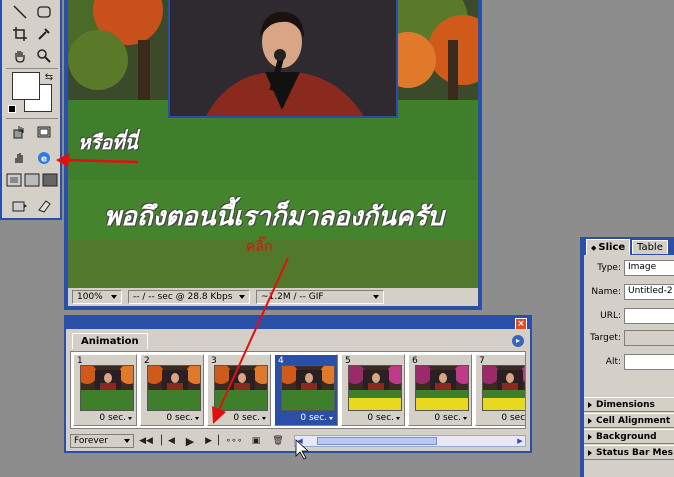 This screenshot has width=674, height=477. What do you see at coordinates (377, 441) in the screenshot?
I see `scrollbar-thumb` at bounding box center [377, 441].